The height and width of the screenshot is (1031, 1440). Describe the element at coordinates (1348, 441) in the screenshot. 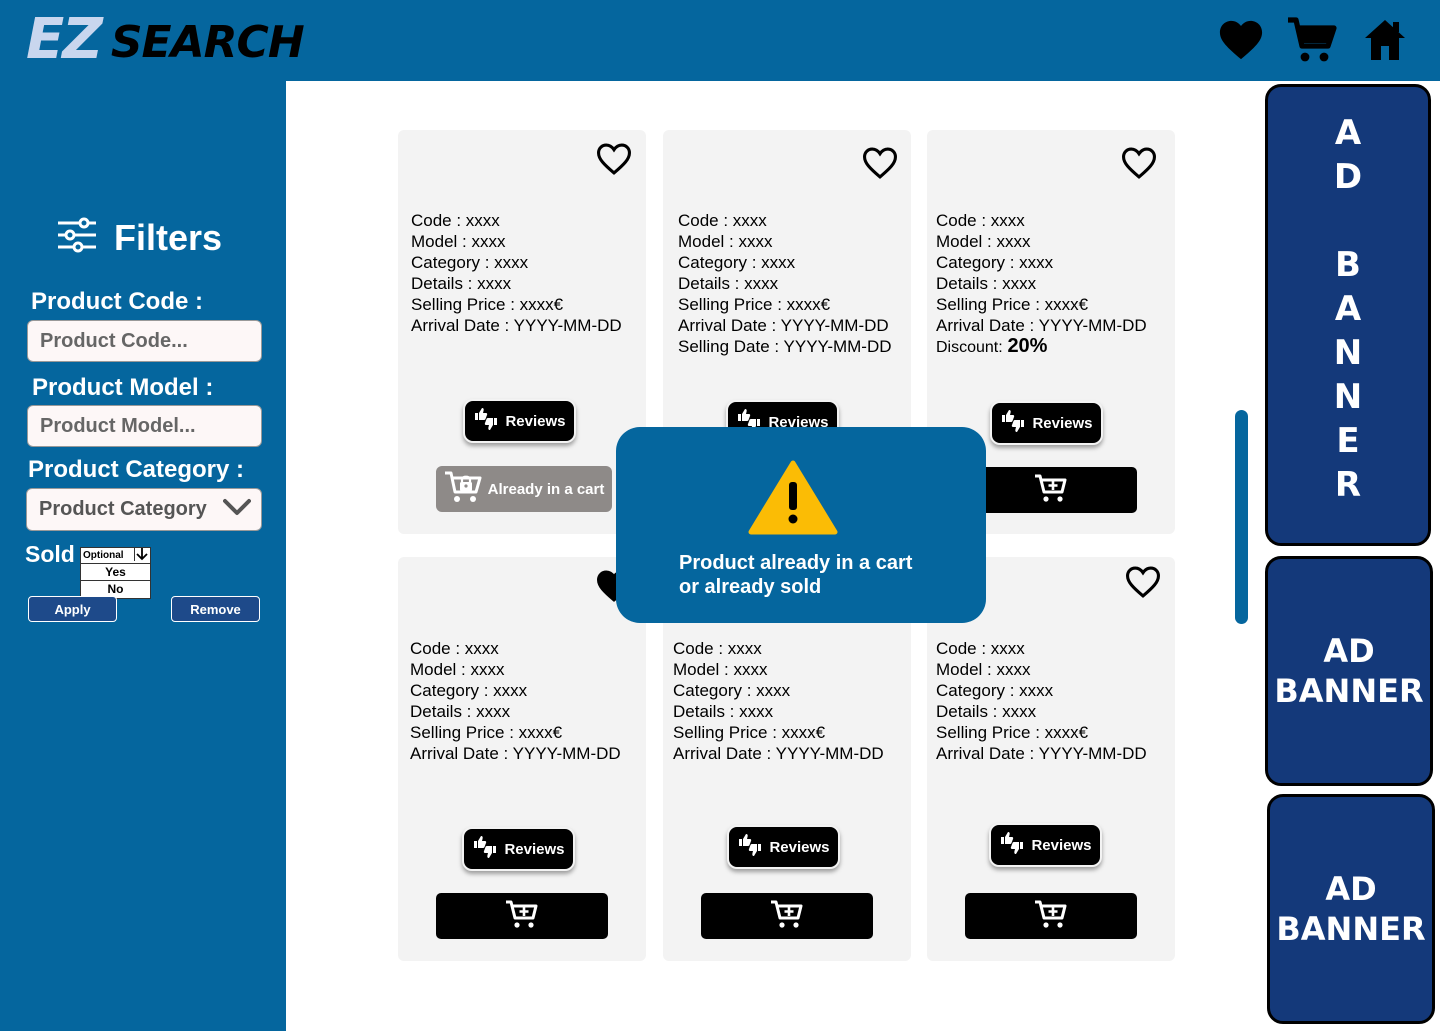

I see `ad-letter: E` at that location.